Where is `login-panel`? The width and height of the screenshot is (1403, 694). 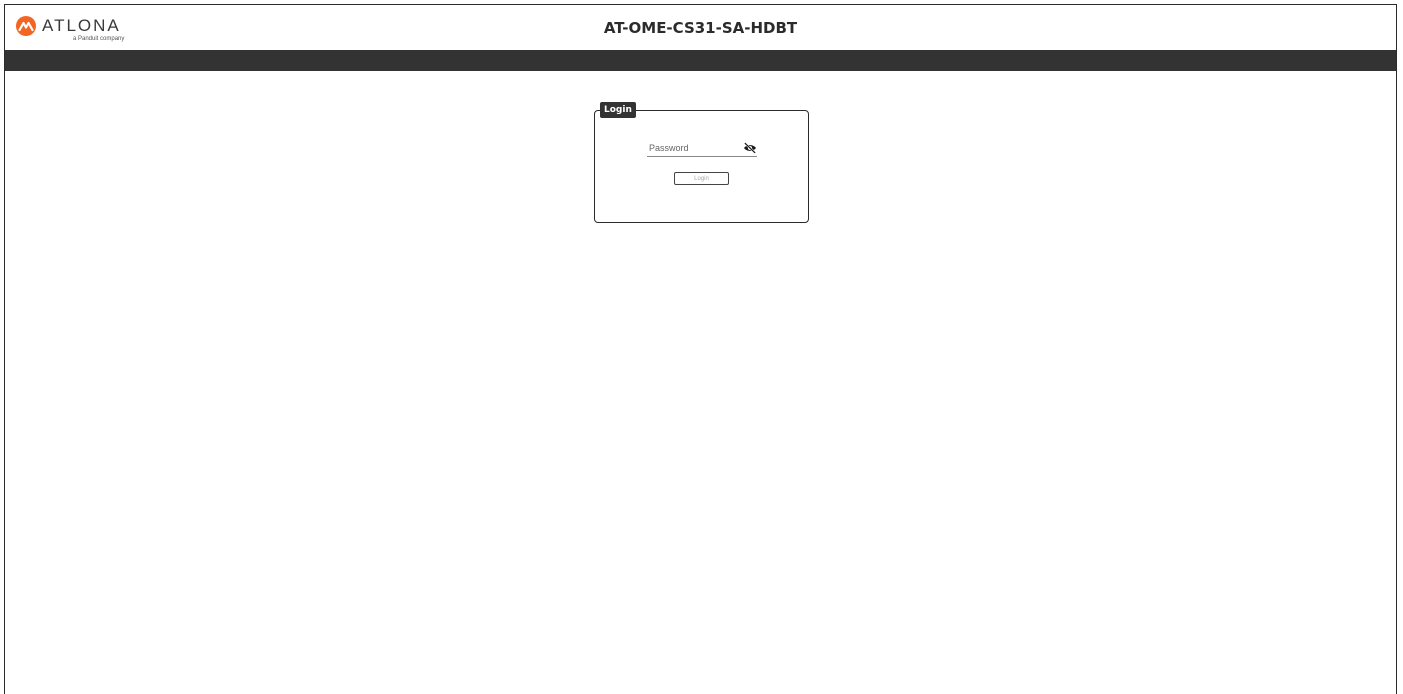
login-panel is located at coordinates (701, 166).